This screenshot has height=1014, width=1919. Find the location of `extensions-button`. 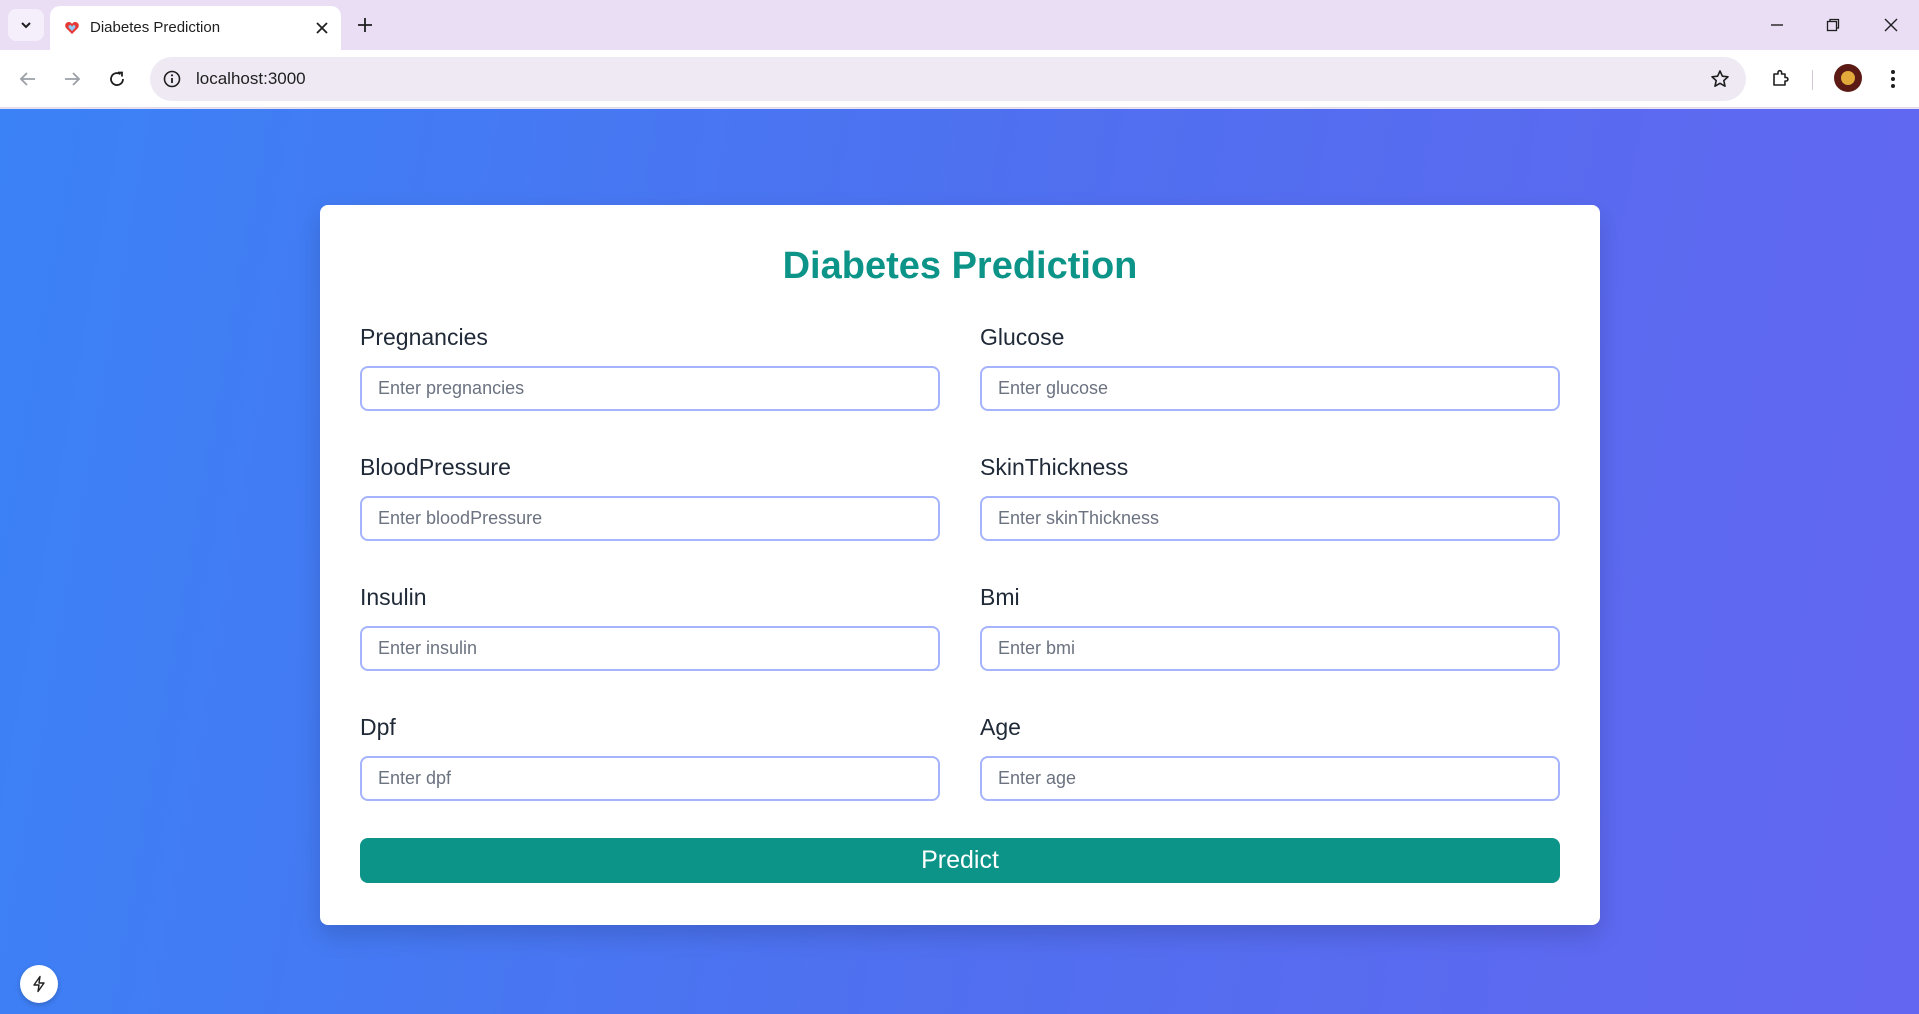

extensions-button is located at coordinates (1781, 78).